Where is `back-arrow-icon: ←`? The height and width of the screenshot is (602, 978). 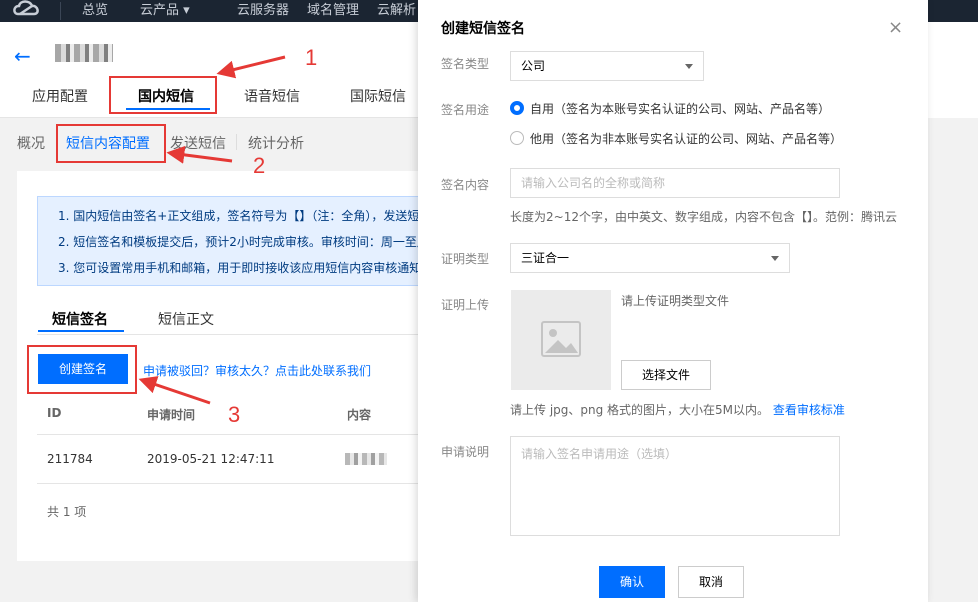
back-arrow-icon: ← is located at coordinates (22, 56).